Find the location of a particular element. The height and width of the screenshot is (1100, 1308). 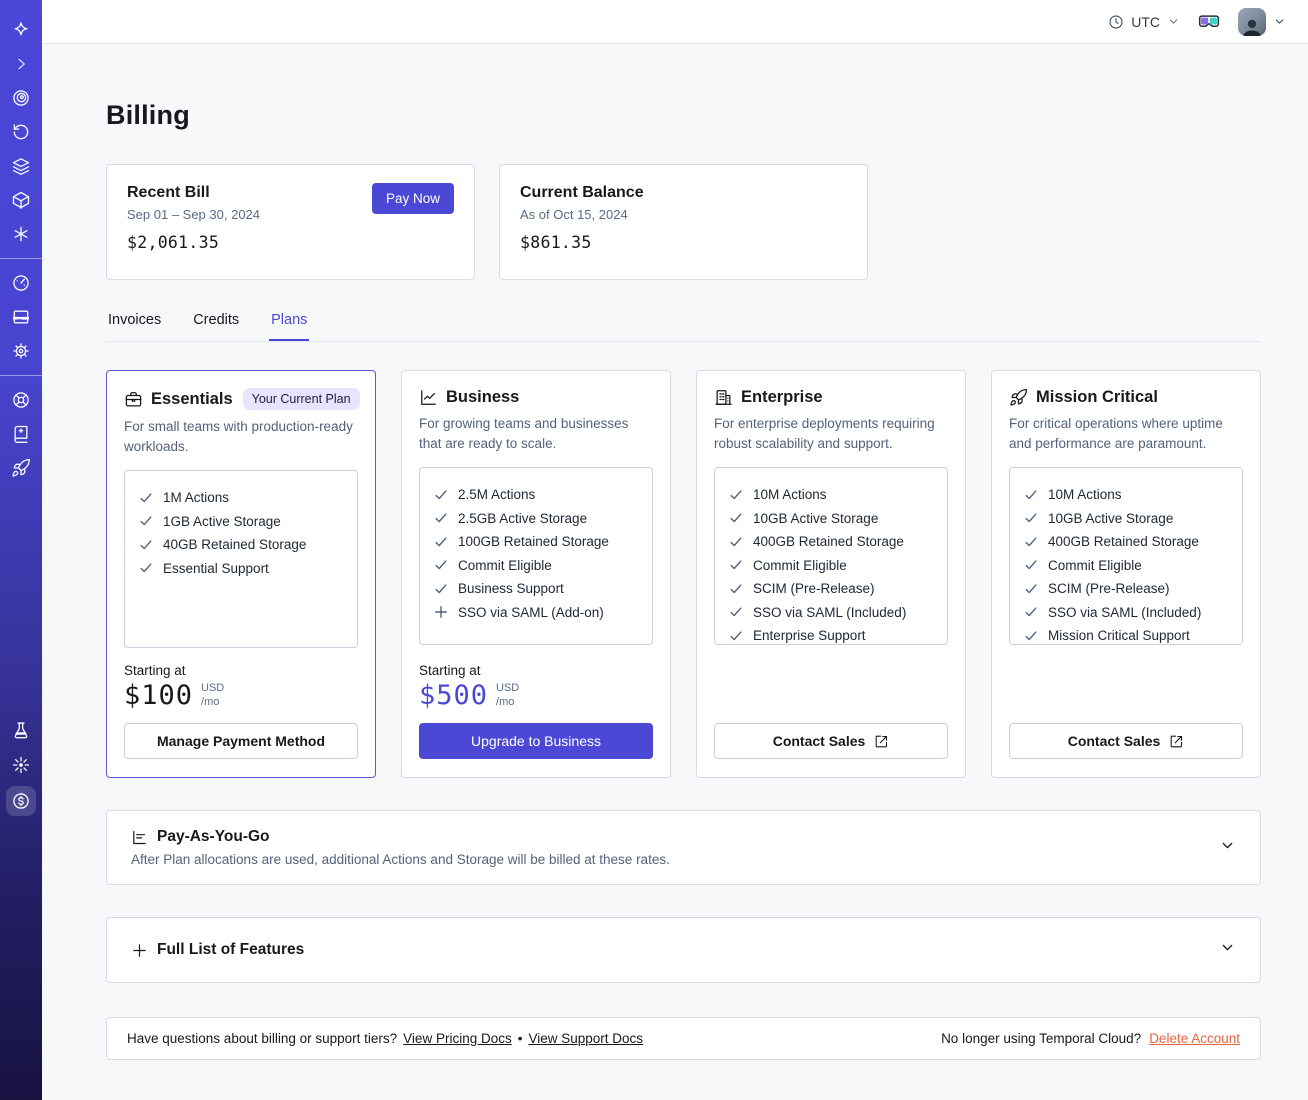

plan-feature-label: 10M Actions is located at coordinates (790, 494).